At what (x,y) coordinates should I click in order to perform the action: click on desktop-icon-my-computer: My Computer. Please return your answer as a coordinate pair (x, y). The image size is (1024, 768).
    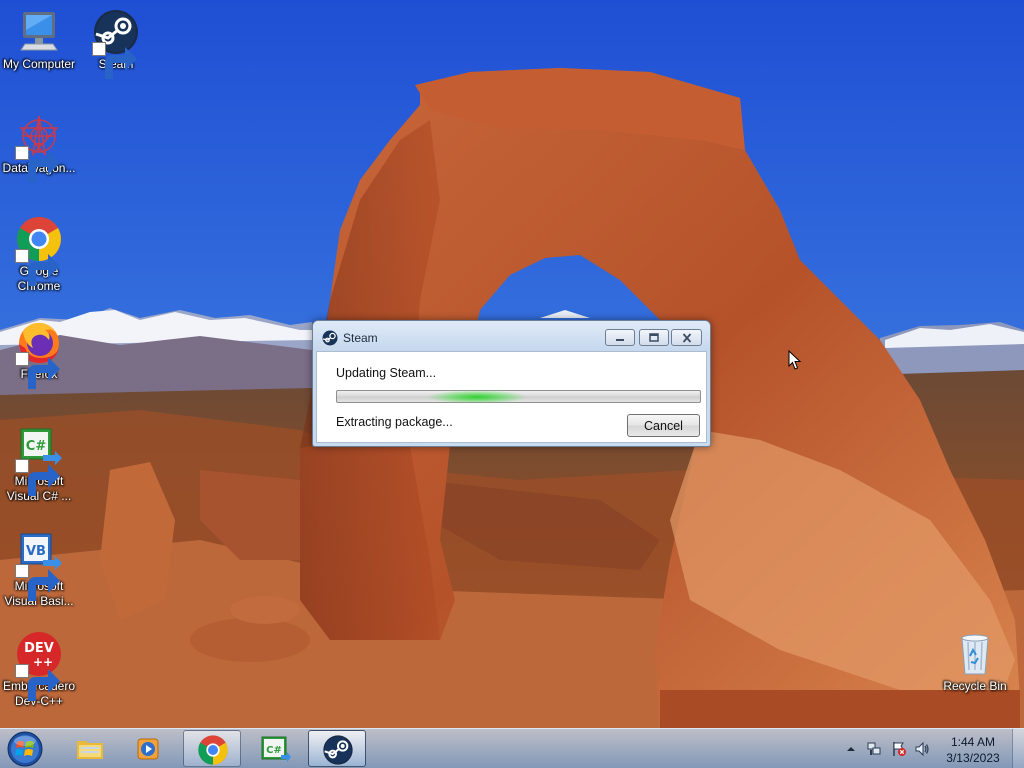
    Looking at the image, I should click on (39, 40).